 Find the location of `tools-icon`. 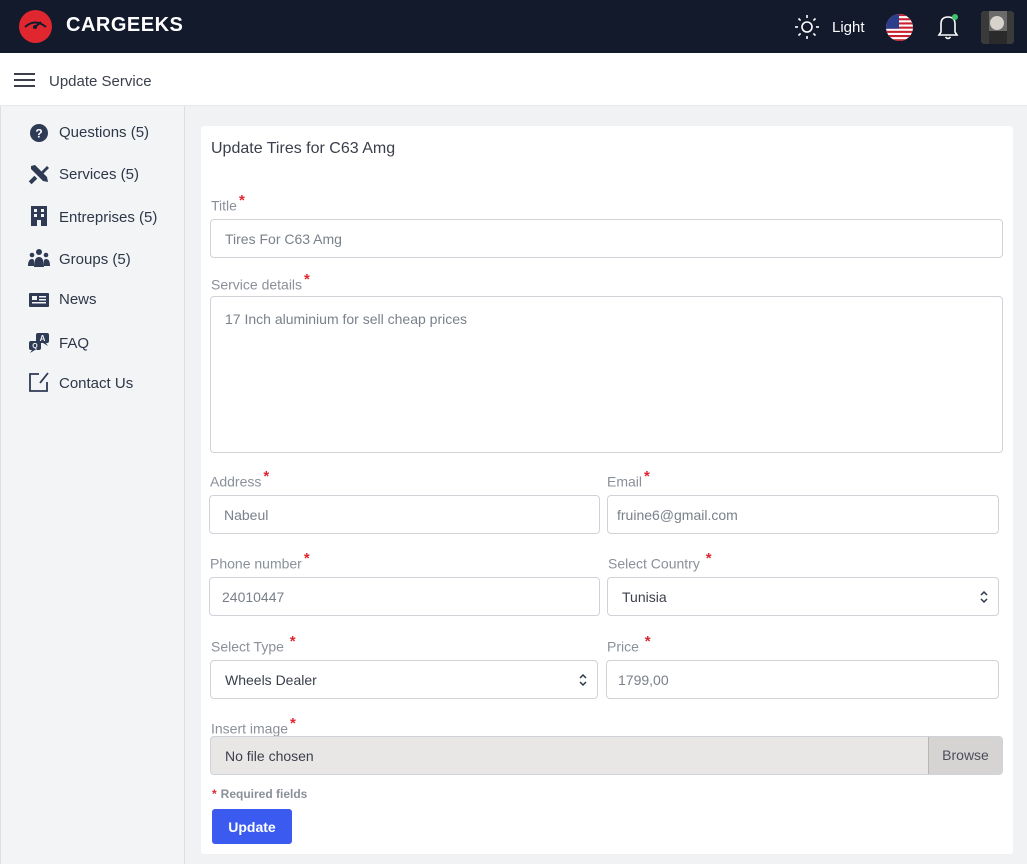

tools-icon is located at coordinates (39, 174).